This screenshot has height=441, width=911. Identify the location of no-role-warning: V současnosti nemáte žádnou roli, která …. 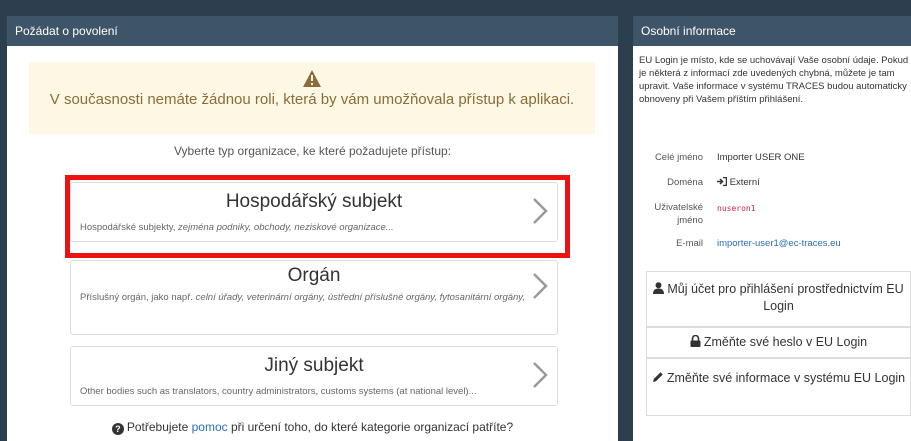
(312, 98).